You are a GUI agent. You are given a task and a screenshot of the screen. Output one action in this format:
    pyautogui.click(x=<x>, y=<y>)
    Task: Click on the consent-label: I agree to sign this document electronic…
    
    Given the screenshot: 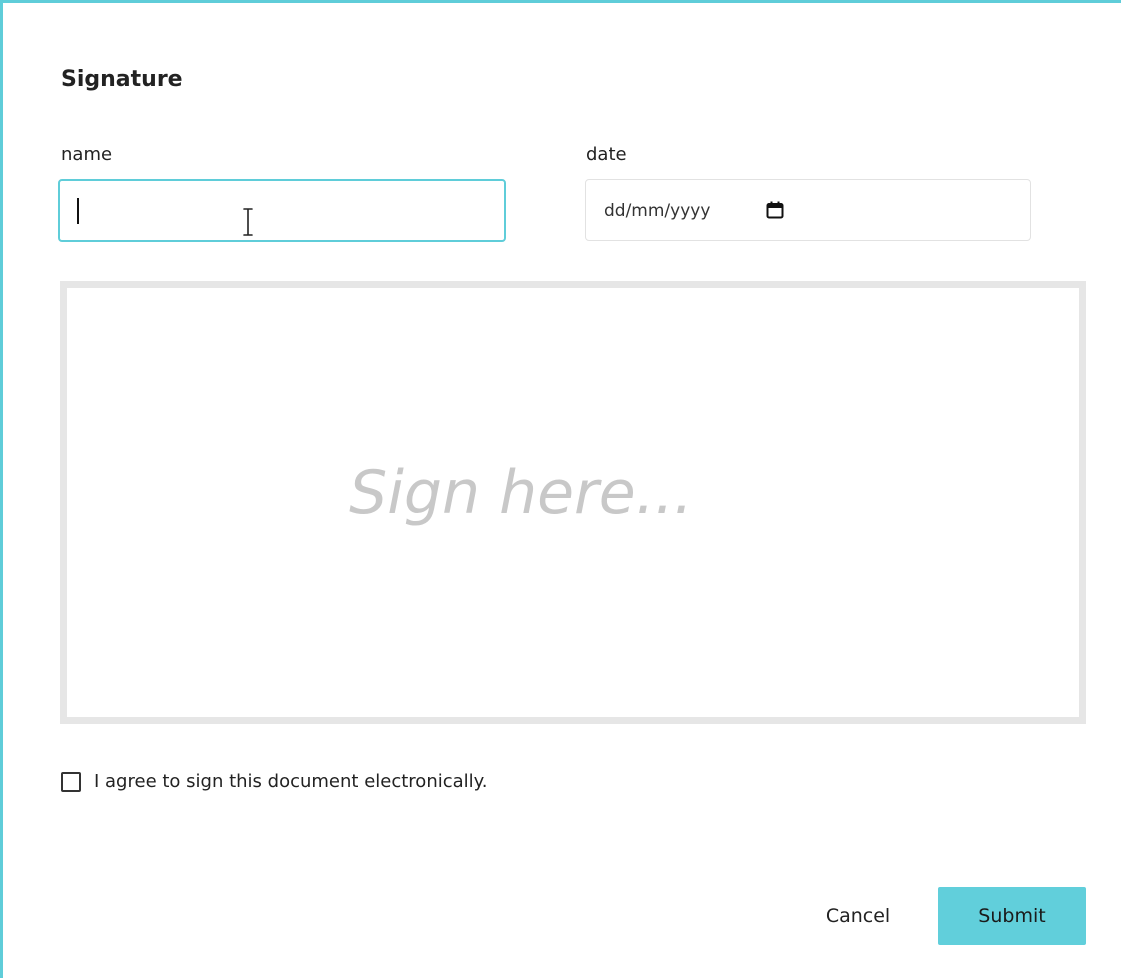 What is the action you would take?
    pyautogui.click(x=290, y=782)
    